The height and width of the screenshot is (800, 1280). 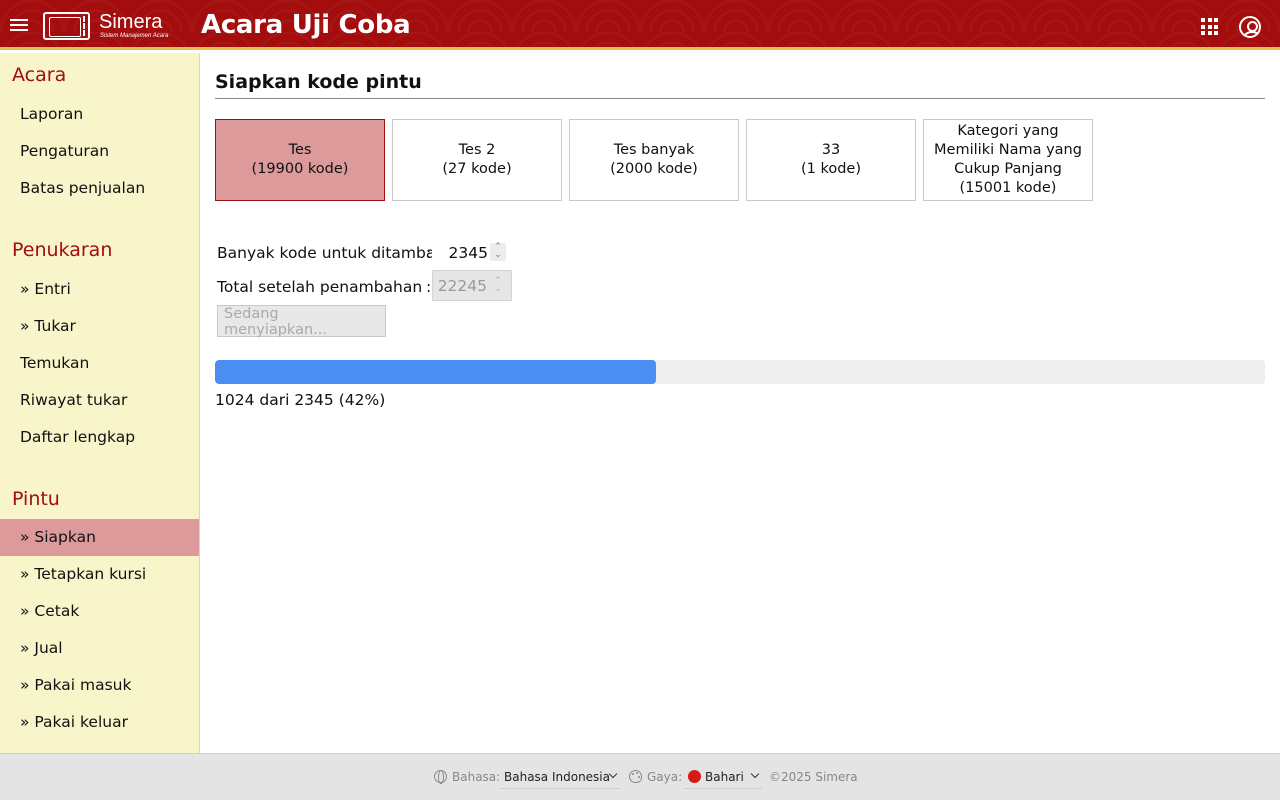 I want to click on sidebar-section-pintu: Pintu, so click(x=36, y=499).